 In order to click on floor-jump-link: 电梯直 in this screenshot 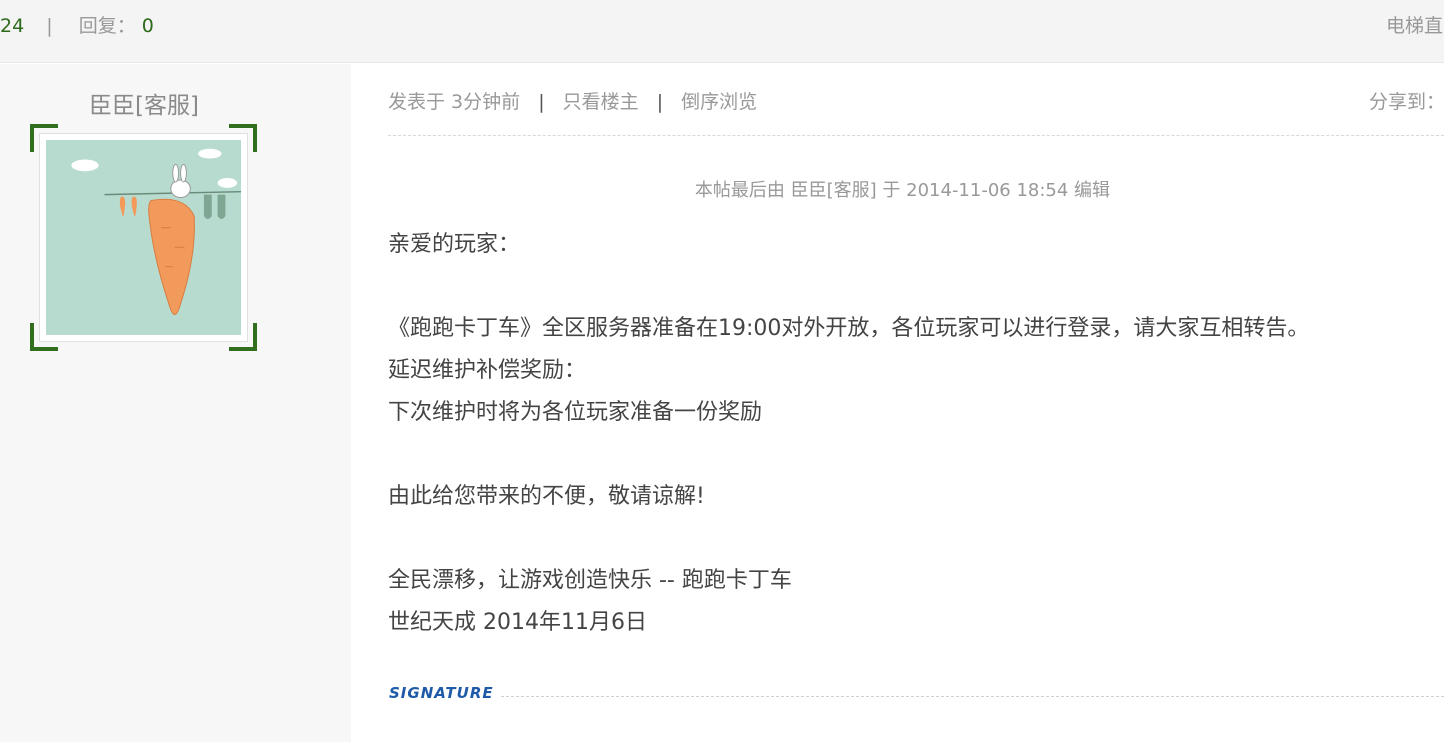, I will do `click(1414, 24)`.